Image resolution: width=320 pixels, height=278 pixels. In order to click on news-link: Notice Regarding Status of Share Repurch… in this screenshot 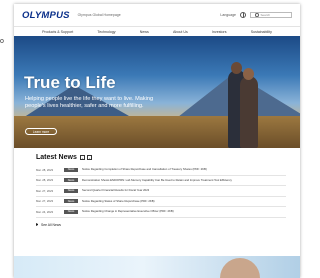, I will do `click(118, 201)`.